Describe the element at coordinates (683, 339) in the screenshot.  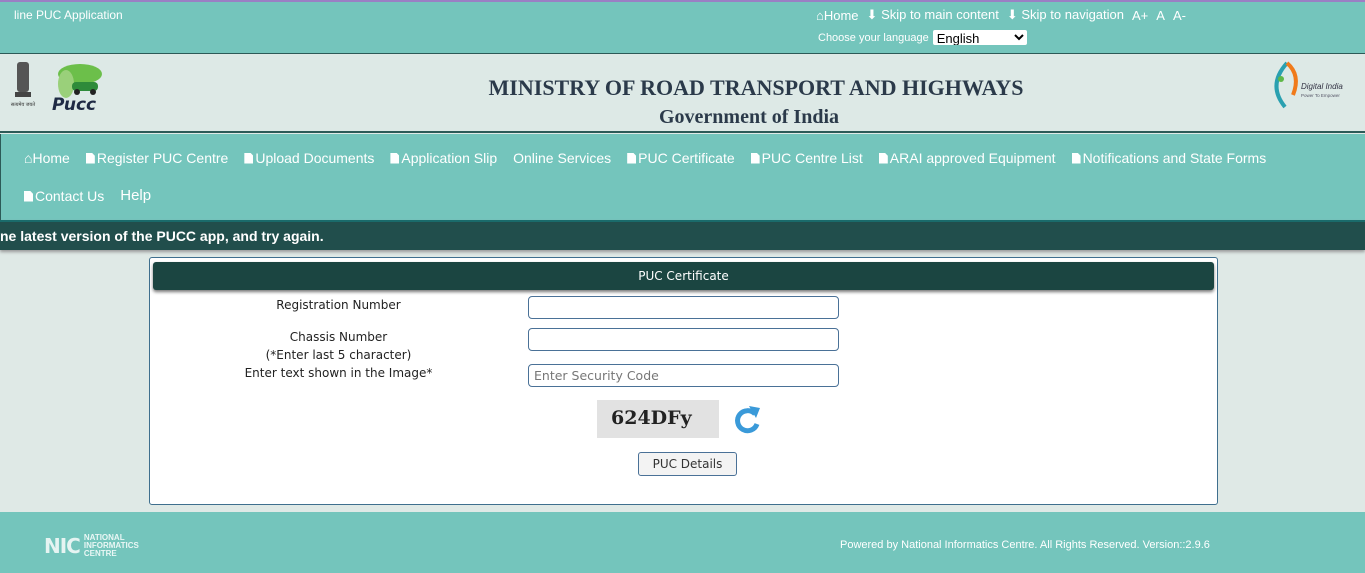
I see `chassis-number-input` at that location.